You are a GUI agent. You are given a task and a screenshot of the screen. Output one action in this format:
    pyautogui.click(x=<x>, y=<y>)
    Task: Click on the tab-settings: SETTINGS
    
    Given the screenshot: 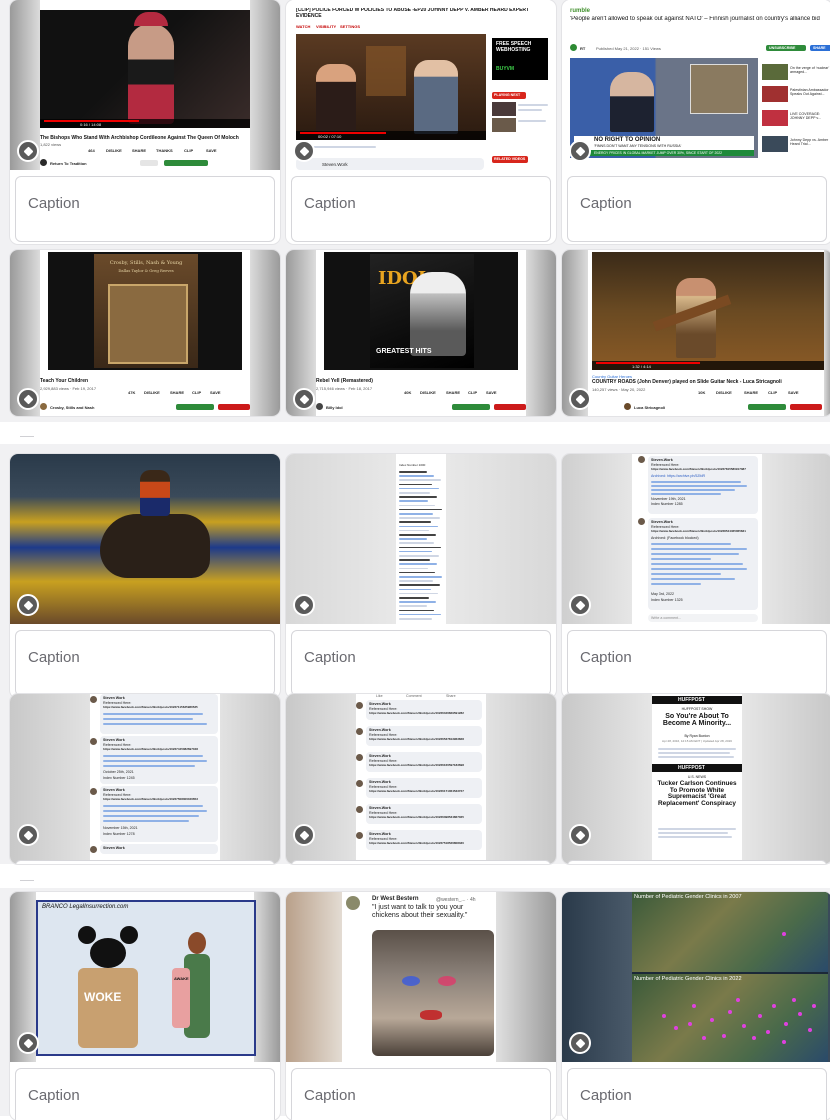 What is the action you would take?
    pyautogui.click(x=350, y=26)
    